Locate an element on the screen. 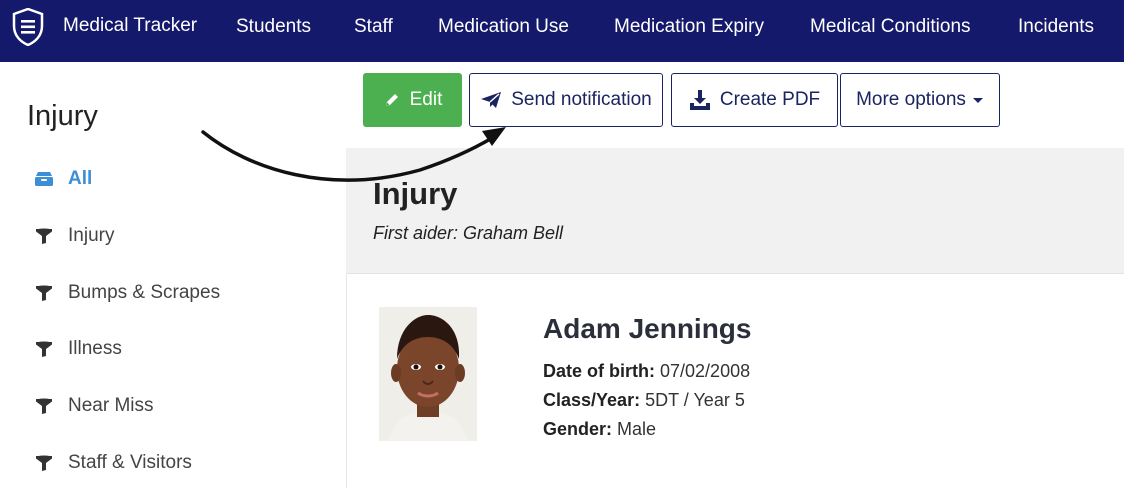  student-name: Adam Jennings is located at coordinates (647, 328).